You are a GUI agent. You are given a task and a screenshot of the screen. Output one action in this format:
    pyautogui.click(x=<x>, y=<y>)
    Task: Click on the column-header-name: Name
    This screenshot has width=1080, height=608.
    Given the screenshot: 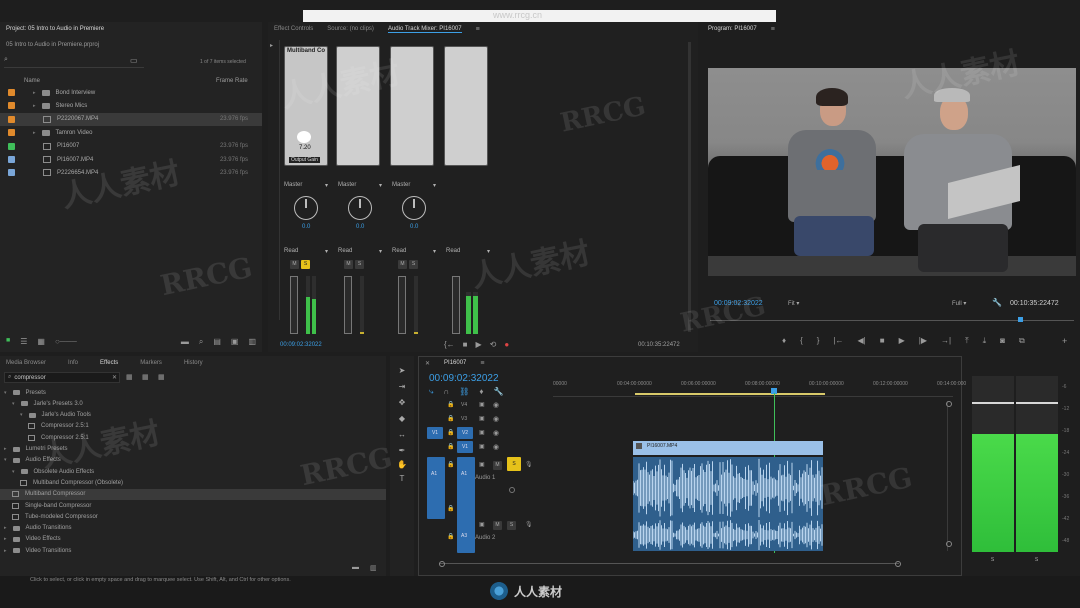 What is the action you would take?
    pyautogui.click(x=32, y=81)
    